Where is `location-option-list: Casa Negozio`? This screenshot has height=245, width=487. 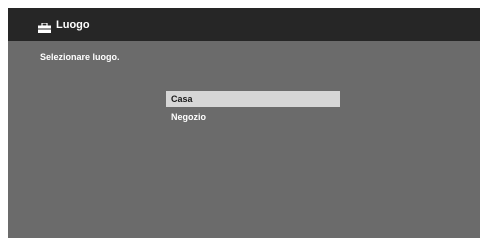
location-option-list: Casa Negozio is located at coordinates (253, 109).